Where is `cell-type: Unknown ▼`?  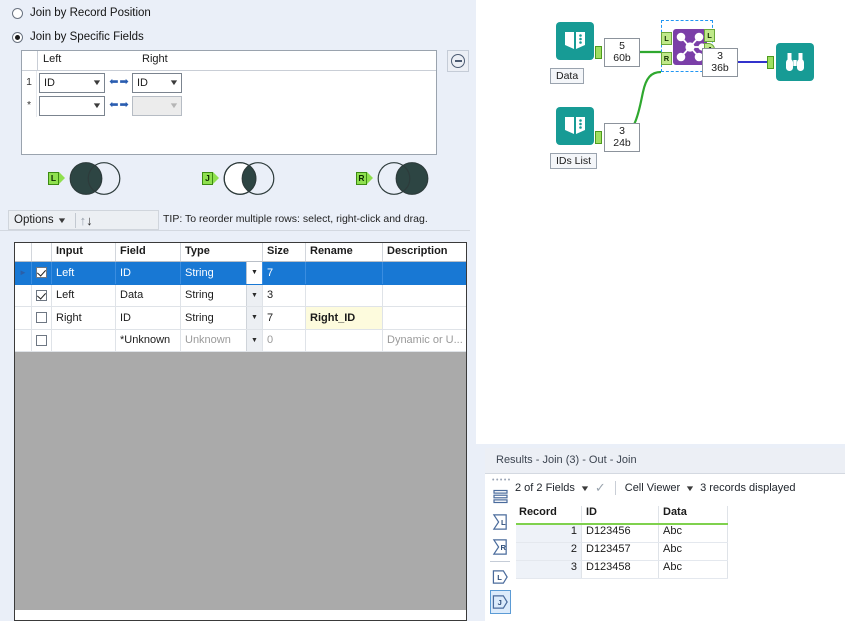 cell-type: Unknown ▼ is located at coordinates (222, 340).